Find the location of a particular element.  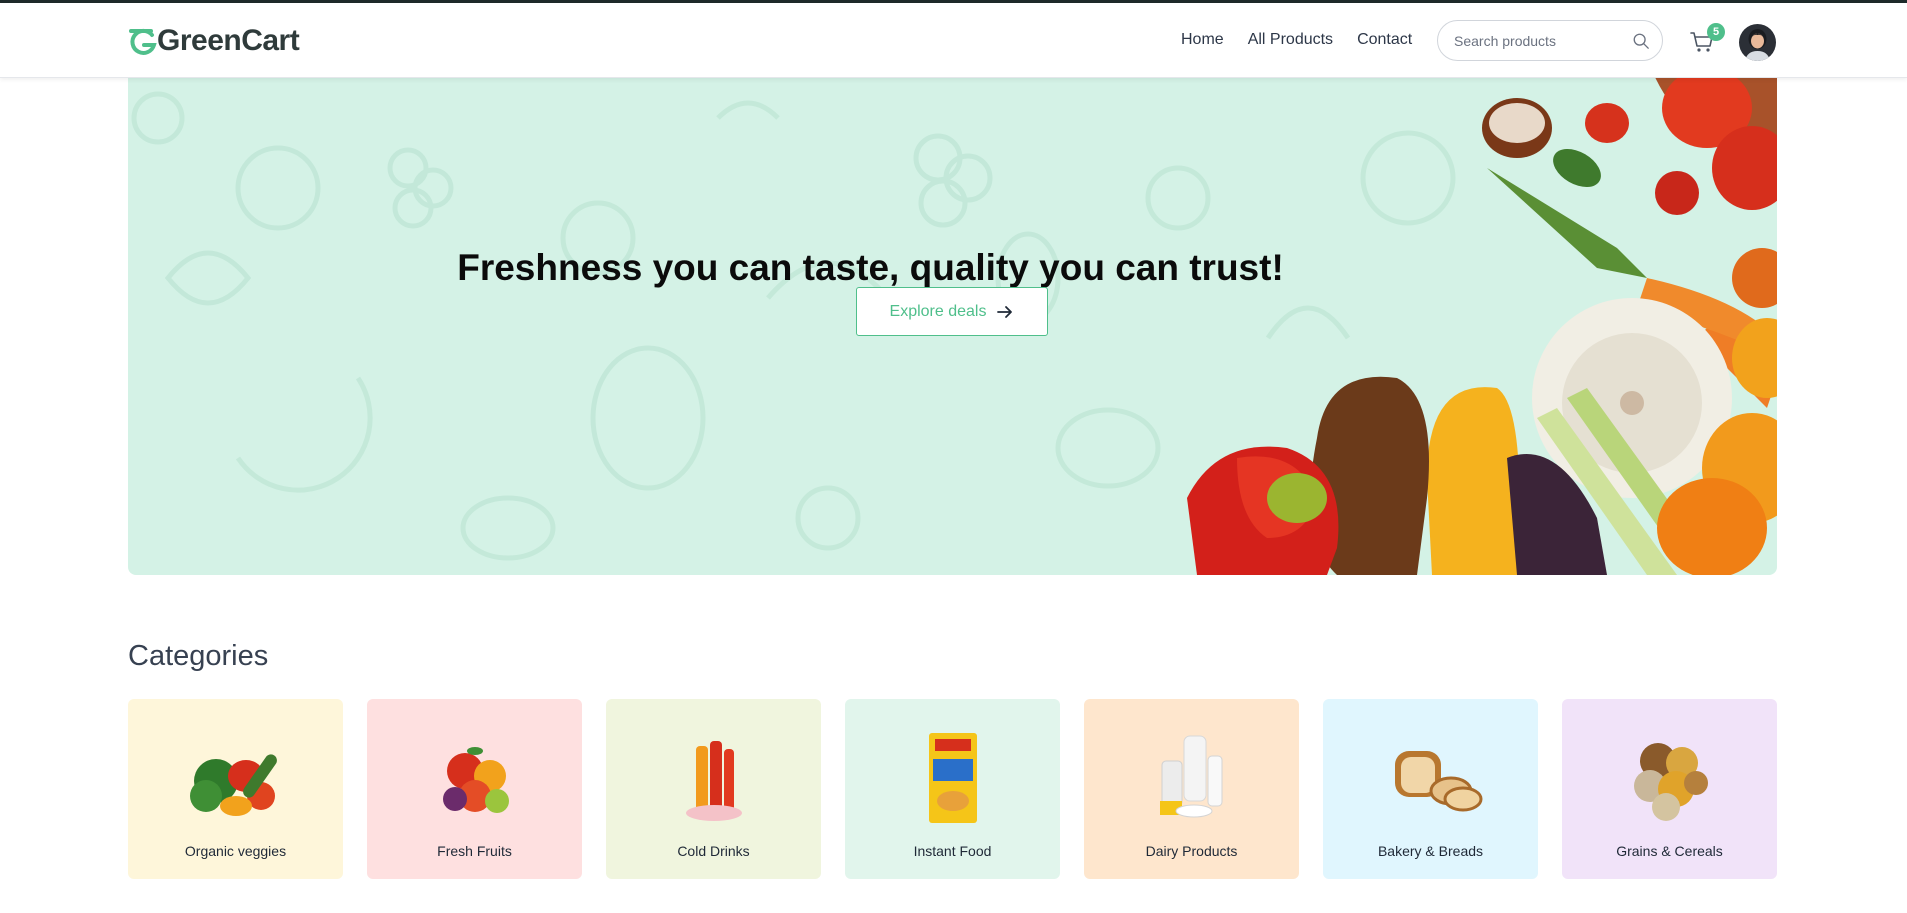

search-box is located at coordinates (1550, 40).